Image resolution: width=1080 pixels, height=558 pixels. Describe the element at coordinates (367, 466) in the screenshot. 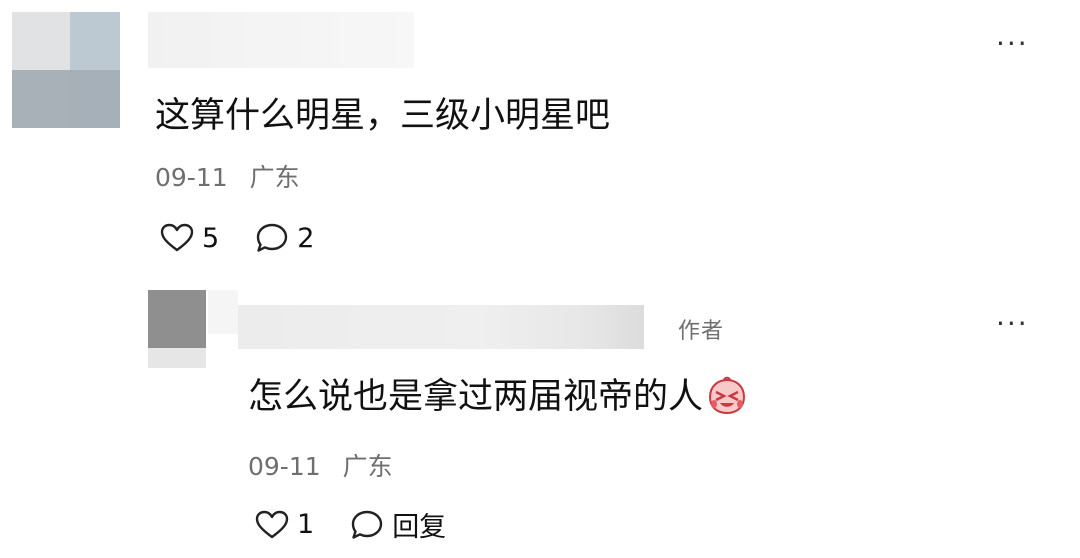

I see `reply-location: 广东` at that location.